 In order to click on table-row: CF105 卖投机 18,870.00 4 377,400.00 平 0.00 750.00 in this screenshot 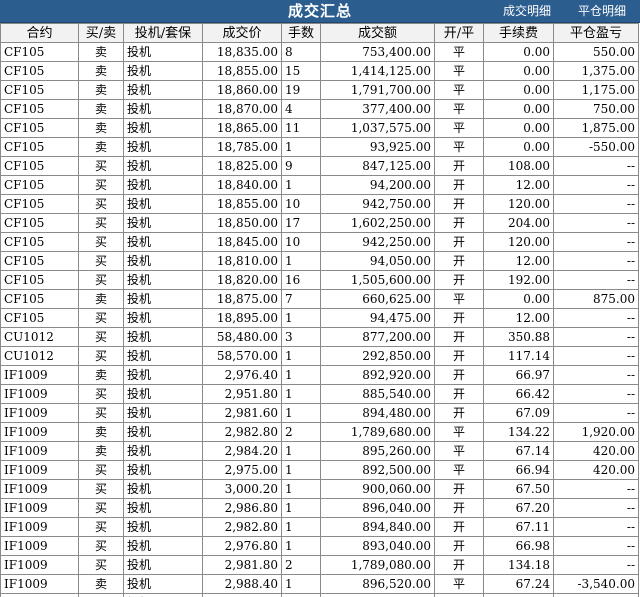, I will do `click(319, 109)`.